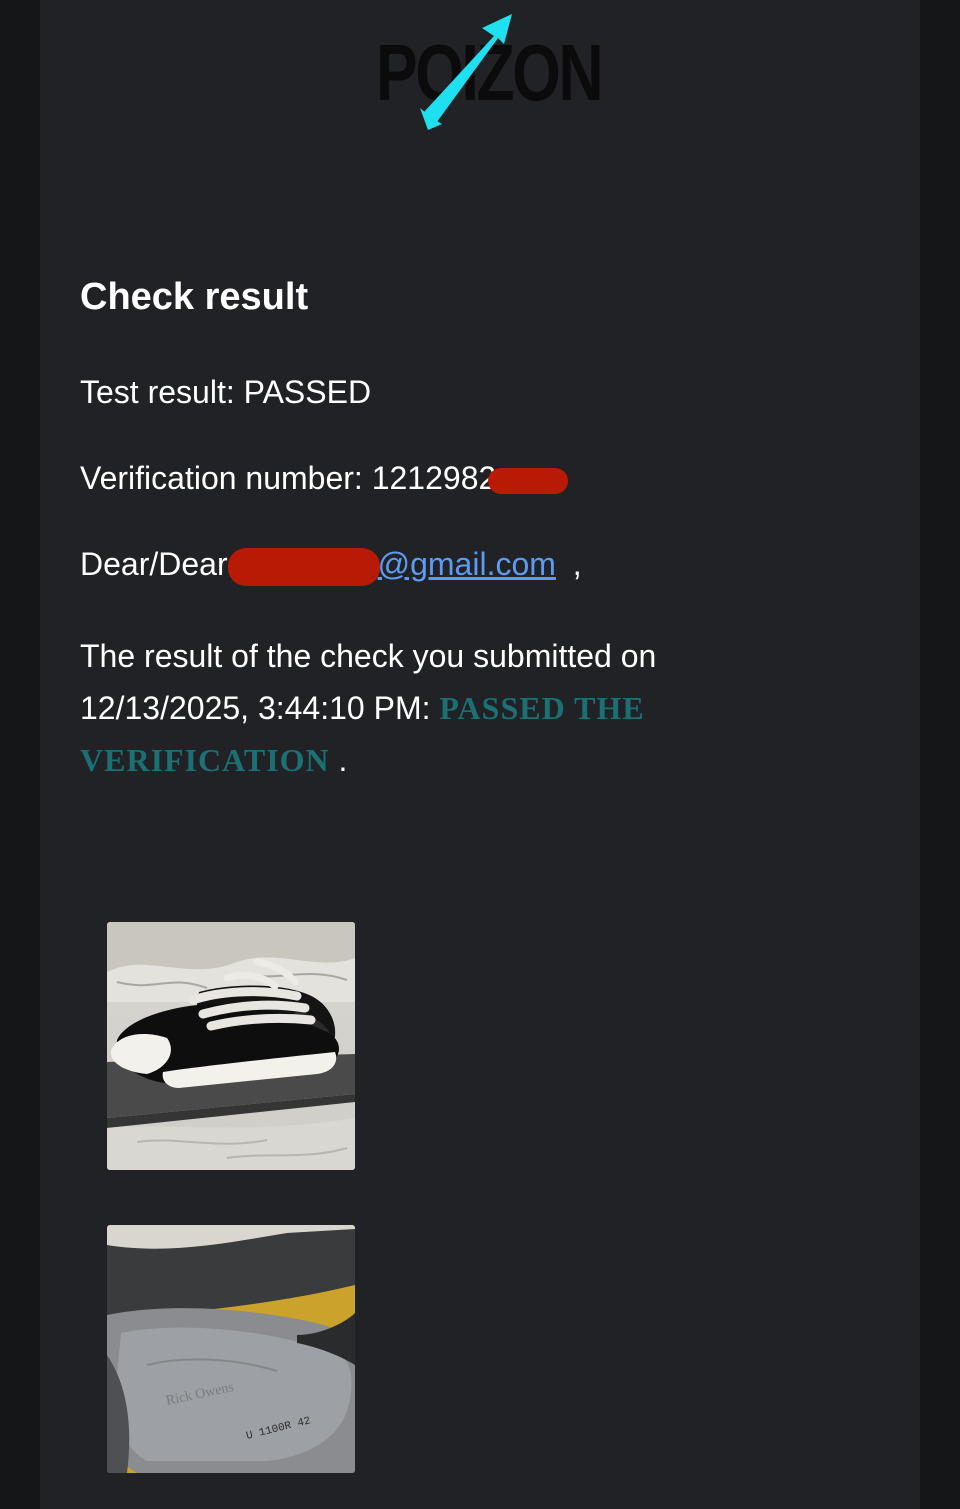 The image size is (960, 1509). I want to click on email-link: @gmail.com, so click(467, 564).